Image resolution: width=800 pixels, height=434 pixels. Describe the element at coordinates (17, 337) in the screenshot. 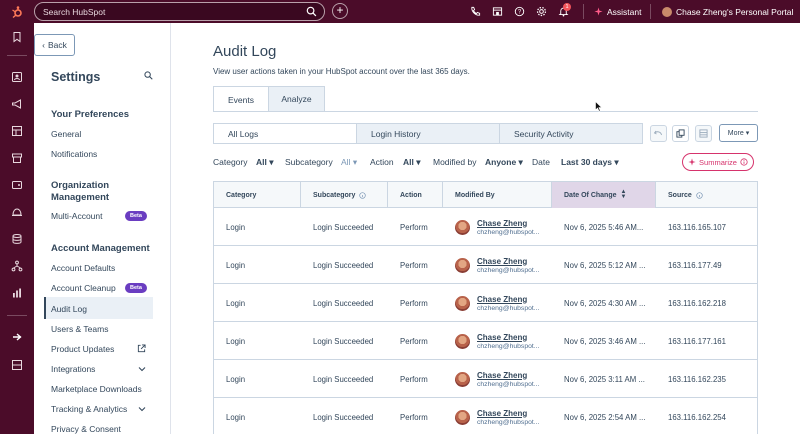

I see `expand-collapse-icon` at that location.